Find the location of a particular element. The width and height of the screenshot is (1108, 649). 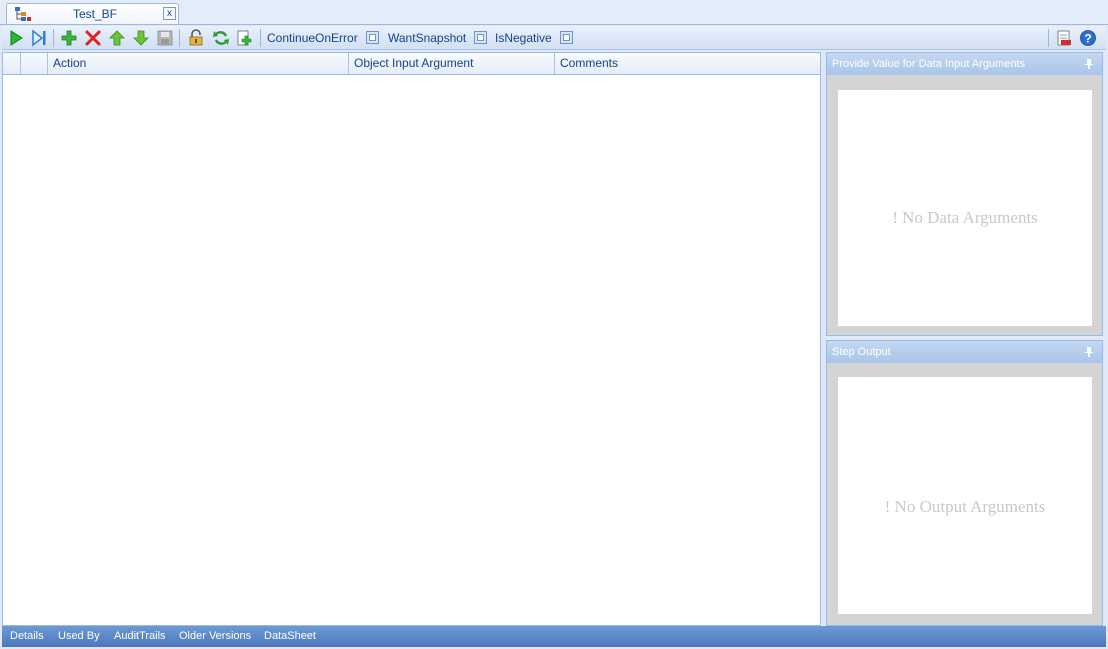

grid-column-select is located at coordinates (34, 63).